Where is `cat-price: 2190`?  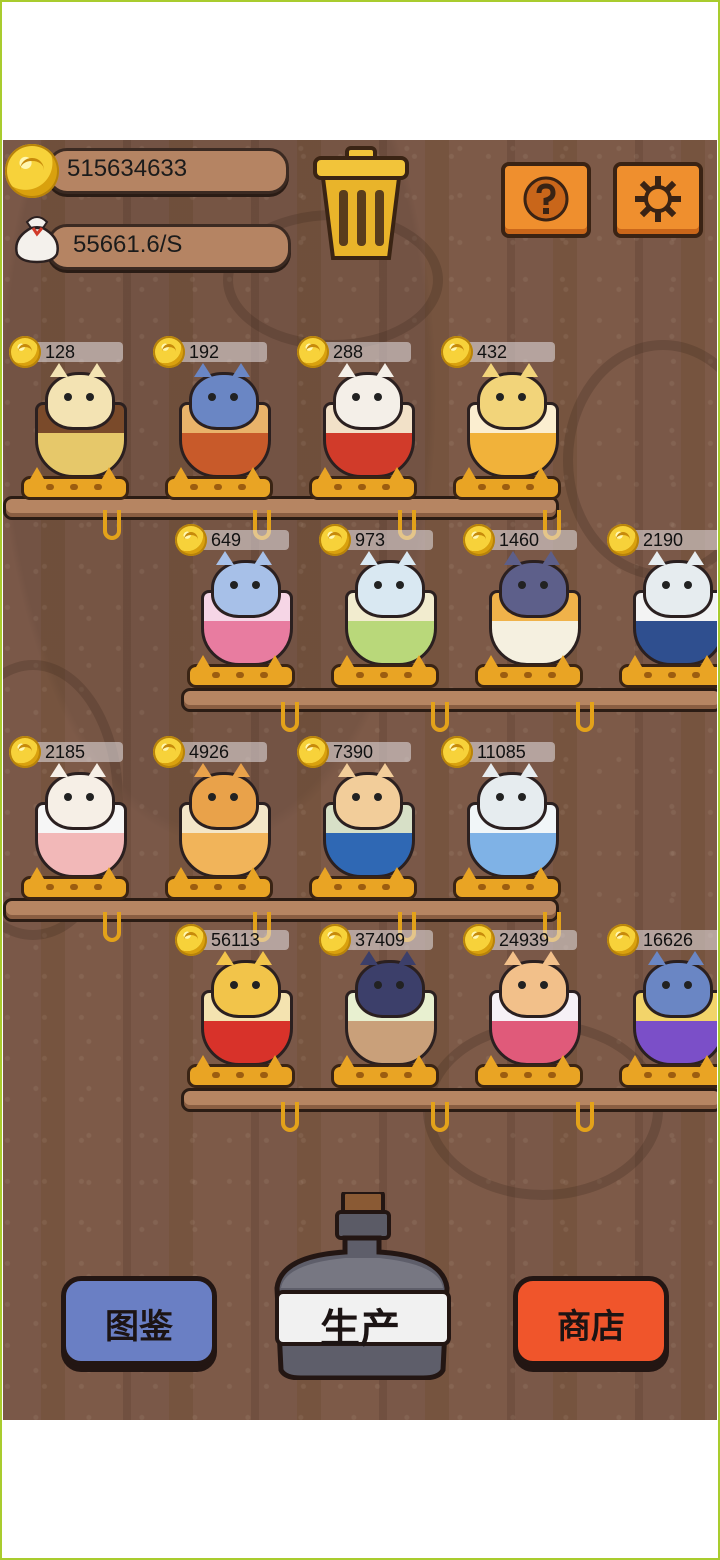
cat-price: 2190 is located at coordinates (663, 540).